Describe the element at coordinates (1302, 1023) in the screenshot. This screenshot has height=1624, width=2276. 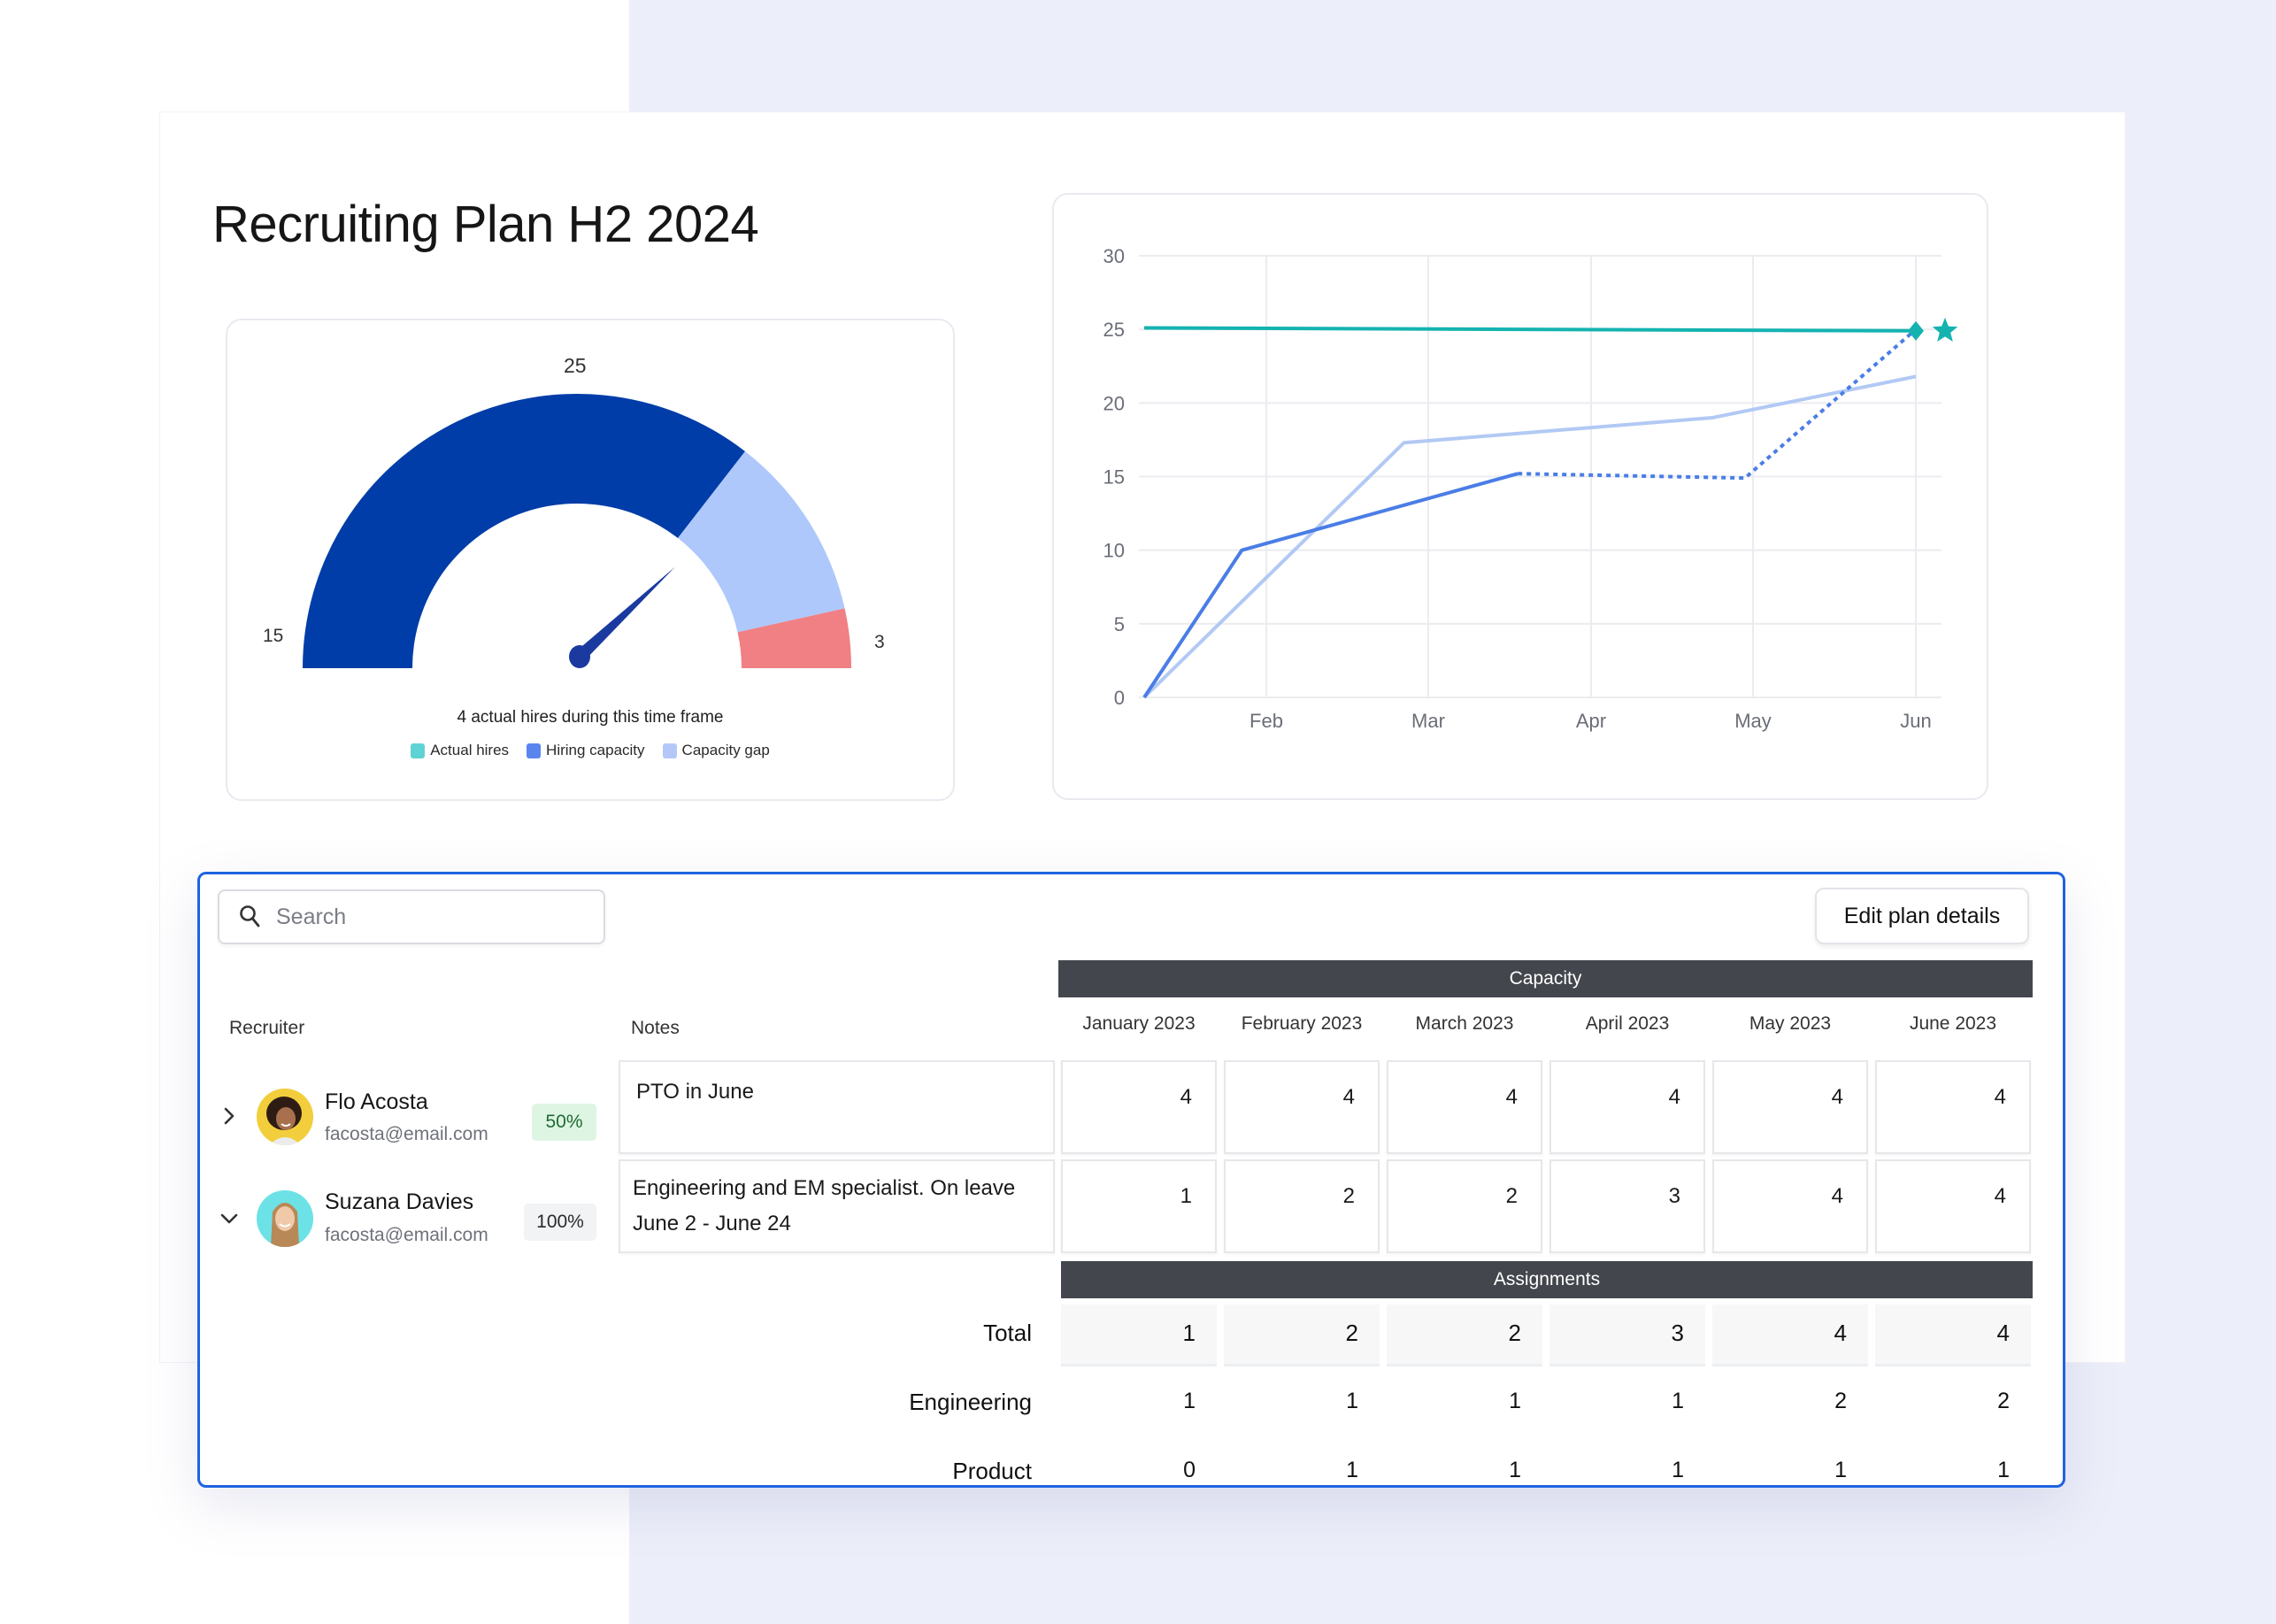
I see `month-header: February 2023` at that location.